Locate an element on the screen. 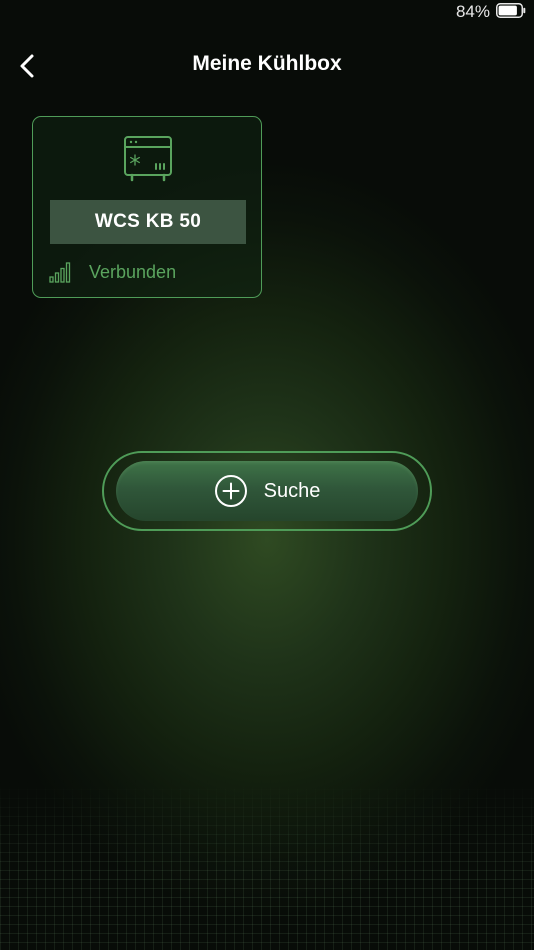 This screenshot has height=950, width=534. status-bar: 84% is located at coordinates (267, 12).